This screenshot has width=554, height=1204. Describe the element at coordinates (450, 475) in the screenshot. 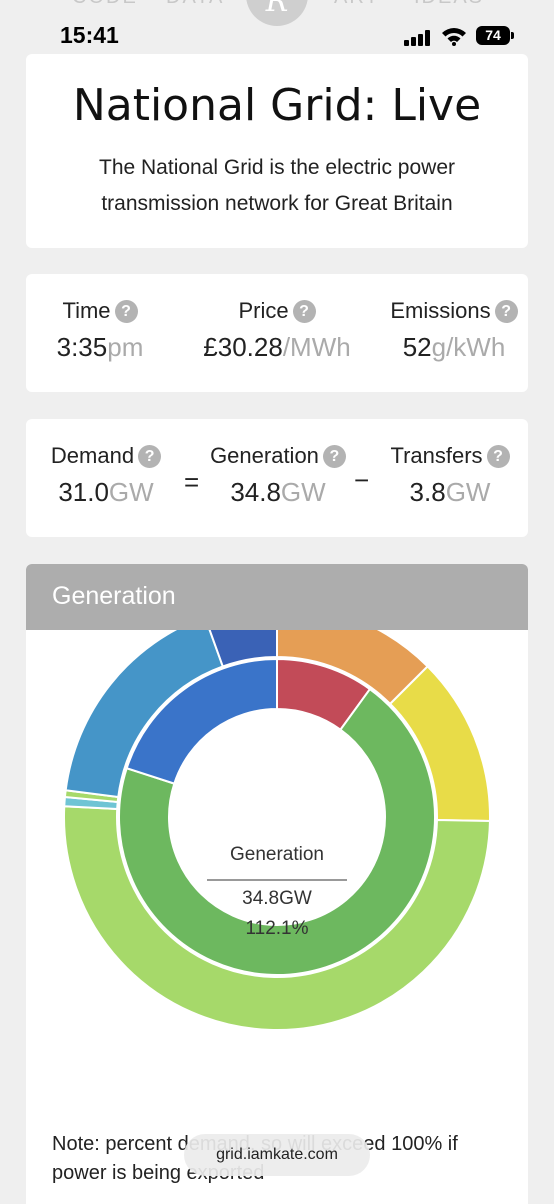

I see `stat-transfers: Transfers? 3.8GW` at that location.